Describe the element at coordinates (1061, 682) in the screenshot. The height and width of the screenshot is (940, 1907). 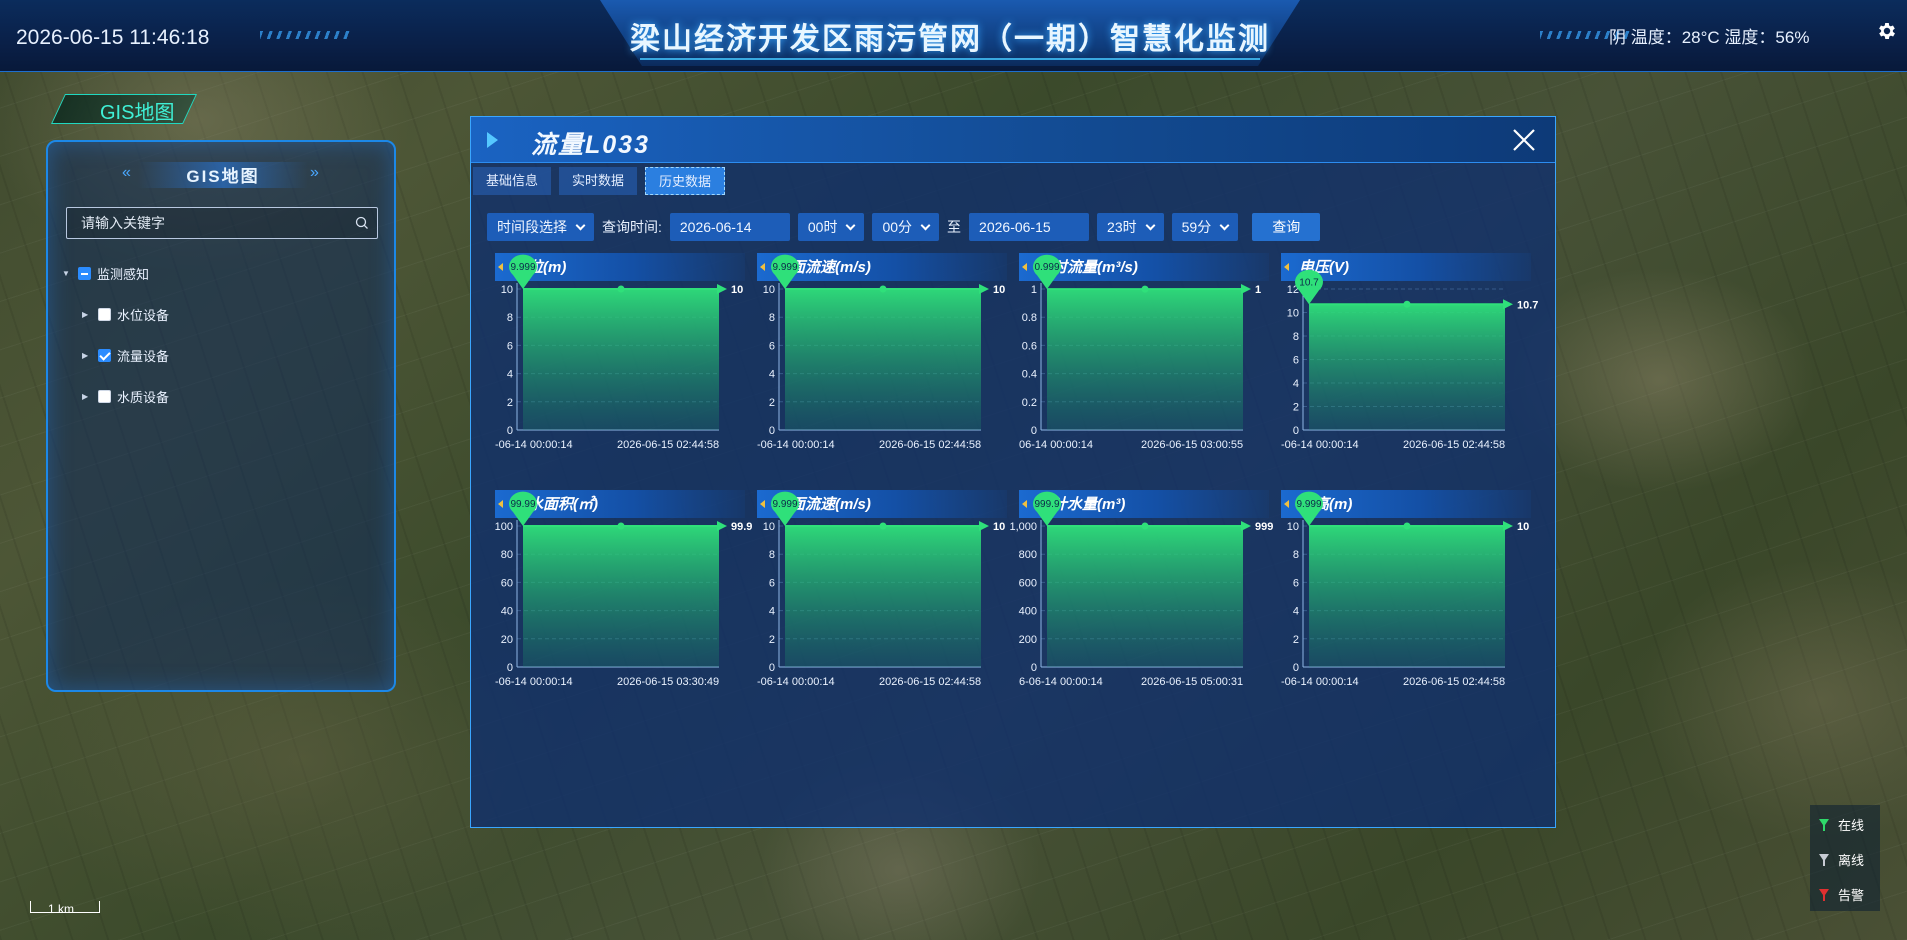
I see `x-tick-label: 6-06-14 00:00:14` at that location.